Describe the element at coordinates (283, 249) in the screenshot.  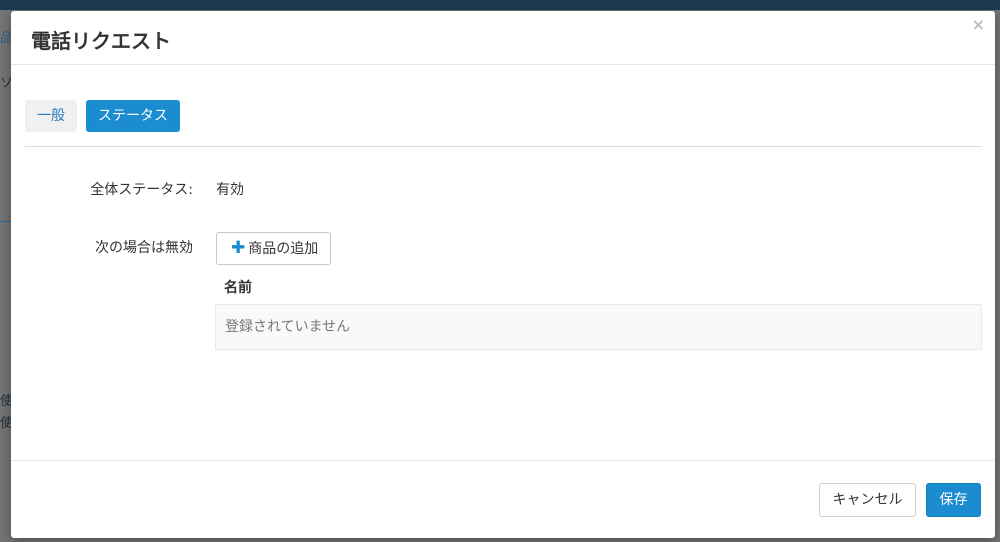
I see `add-product-label: 商品の追加` at that location.